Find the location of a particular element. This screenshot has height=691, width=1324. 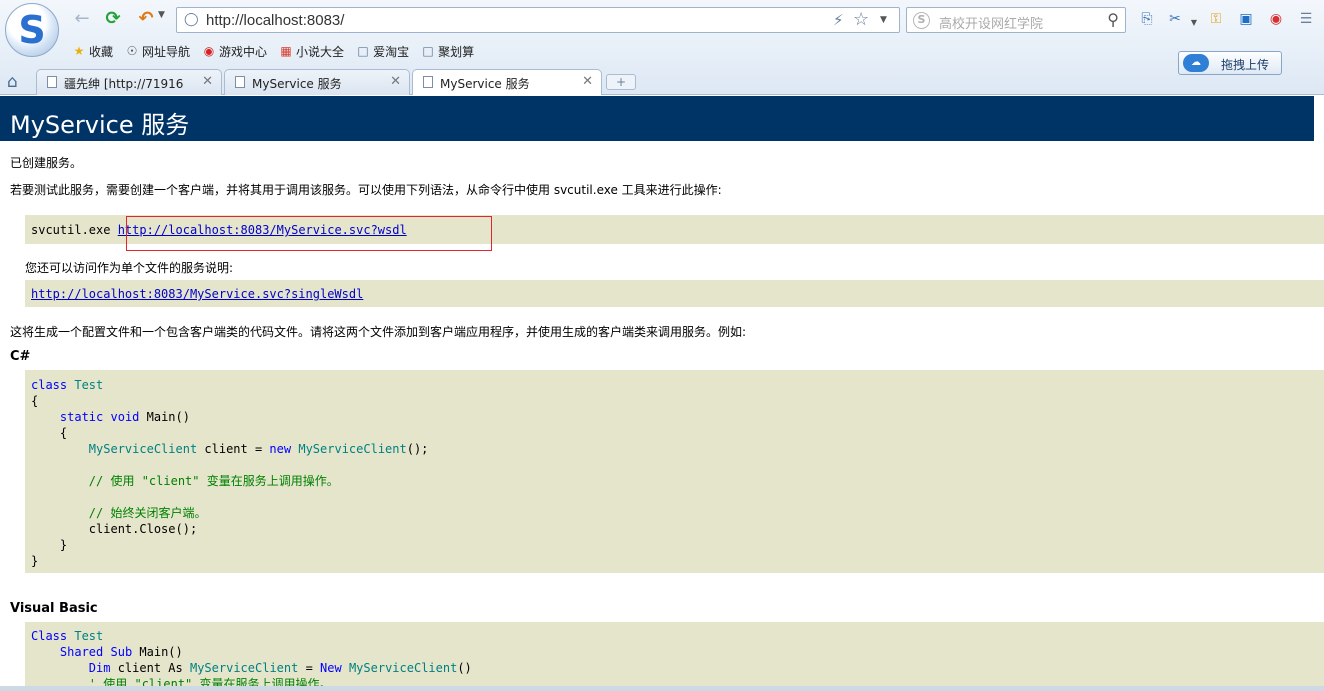

code-keyword: Sub is located at coordinates (121, 652).